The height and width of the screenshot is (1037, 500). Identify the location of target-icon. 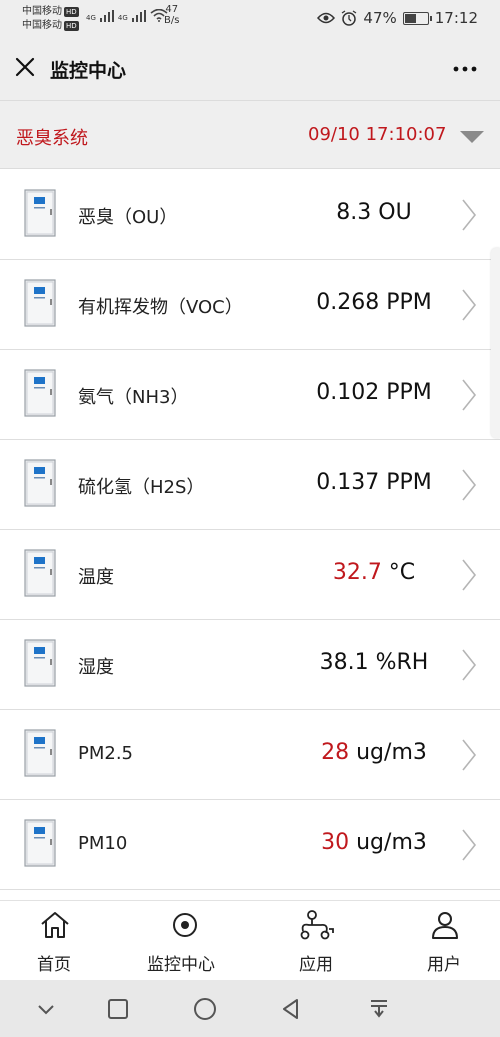
(185, 925).